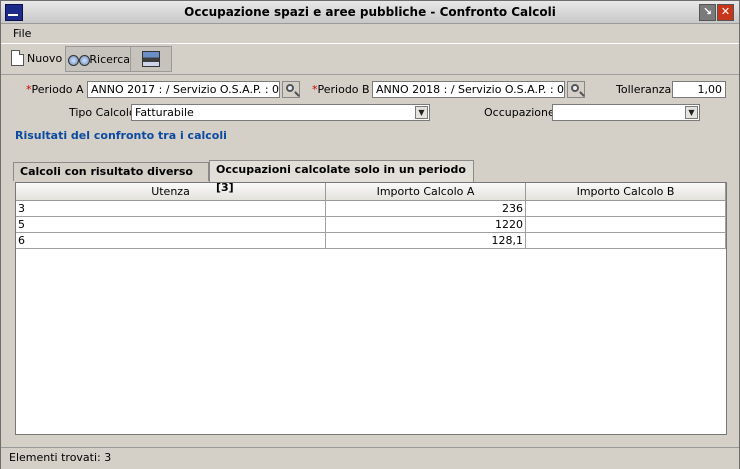  I want to click on menu-file: File, so click(22, 33).